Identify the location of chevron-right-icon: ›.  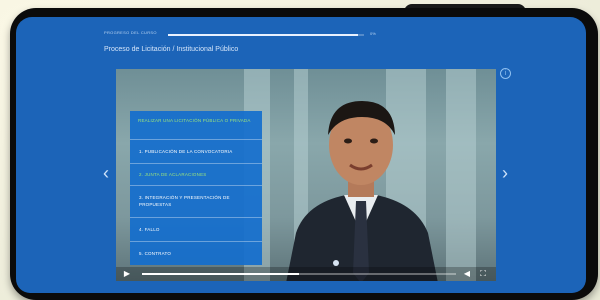
(505, 173).